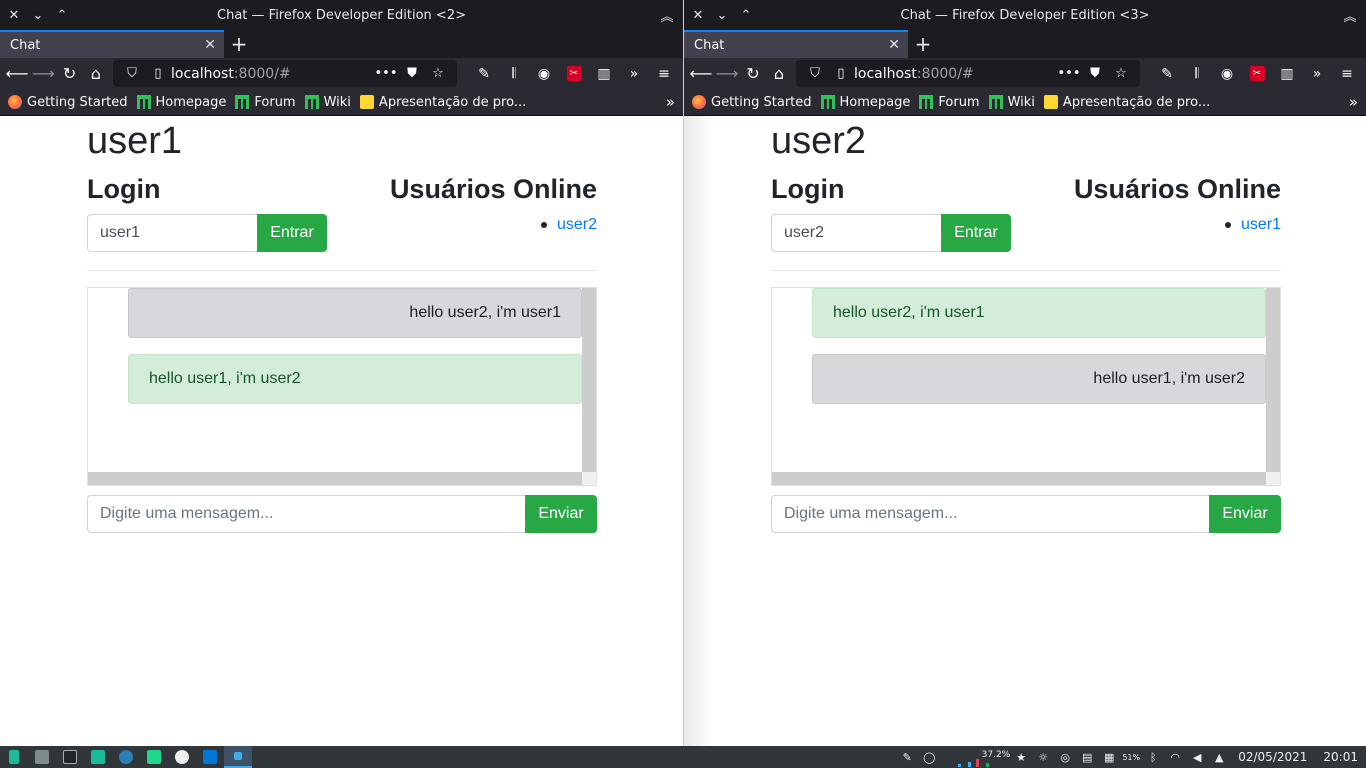  What do you see at coordinates (98, 757) in the screenshot?
I see `file-manager-icon` at bounding box center [98, 757].